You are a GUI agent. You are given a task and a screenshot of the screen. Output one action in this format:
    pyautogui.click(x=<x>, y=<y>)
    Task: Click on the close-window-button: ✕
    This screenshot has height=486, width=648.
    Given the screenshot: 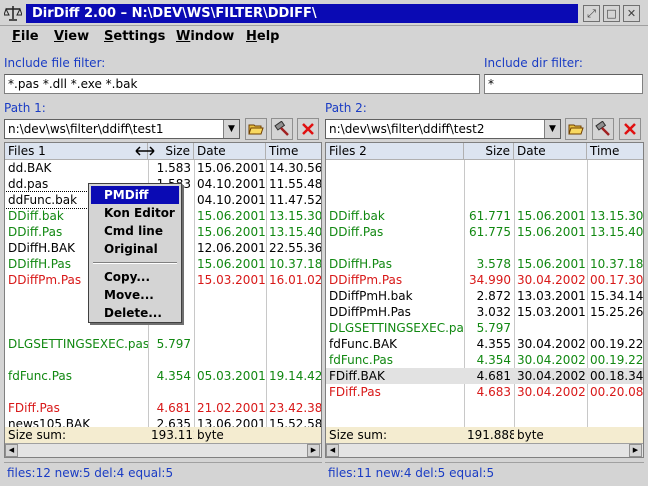 What is the action you would take?
    pyautogui.click(x=631, y=13)
    